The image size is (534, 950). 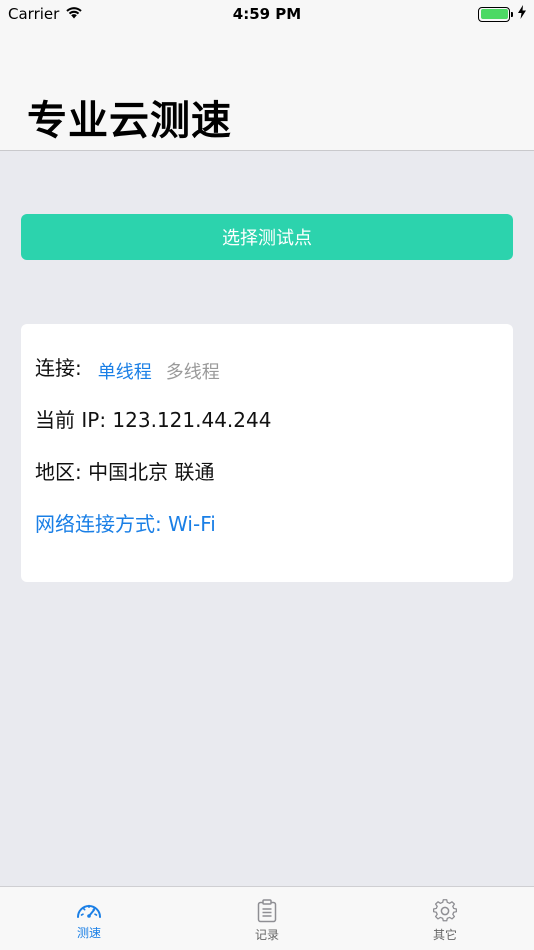 I want to click on tab-others: 其它, so click(x=445, y=918).